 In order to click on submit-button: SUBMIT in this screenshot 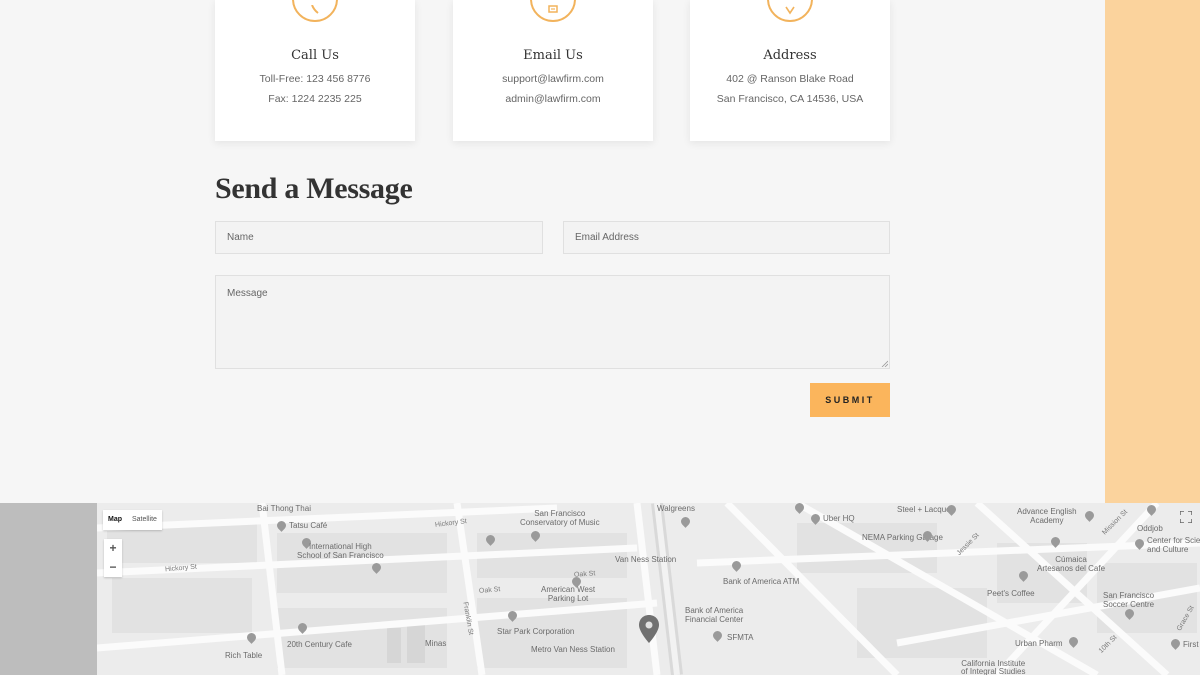, I will do `click(850, 400)`.